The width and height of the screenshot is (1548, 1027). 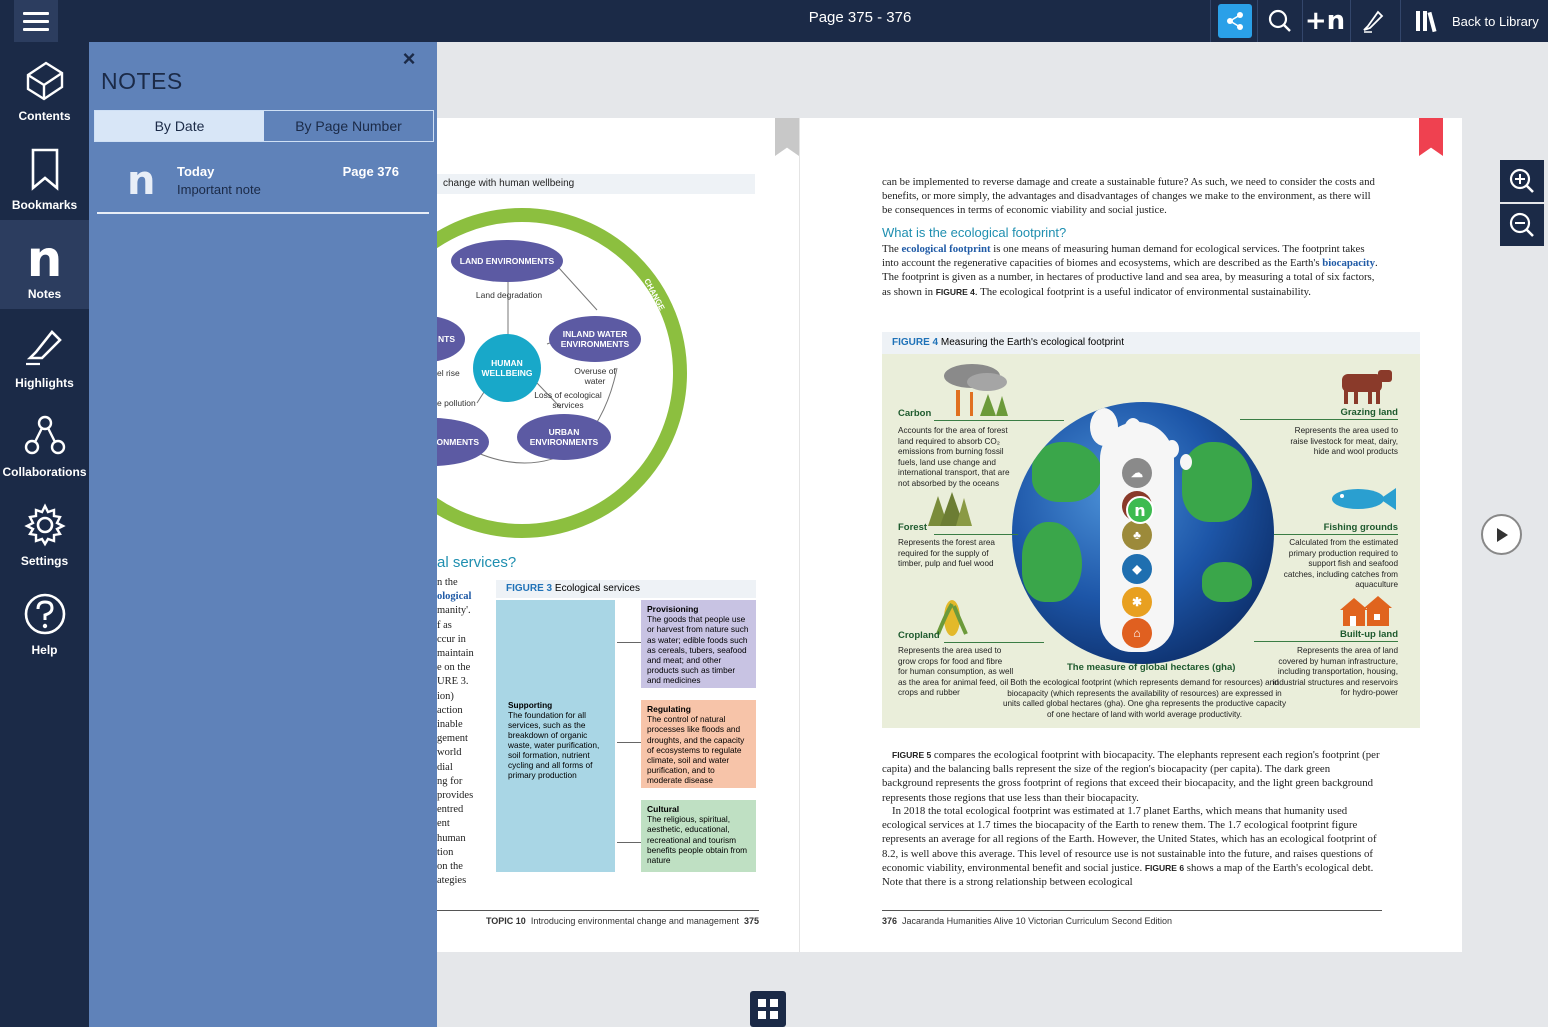 What do you see at coordinates (1476, 21) in the screenshot?
I see `back-to-library-button: Back to Library` at bounding box center [1476, 21].